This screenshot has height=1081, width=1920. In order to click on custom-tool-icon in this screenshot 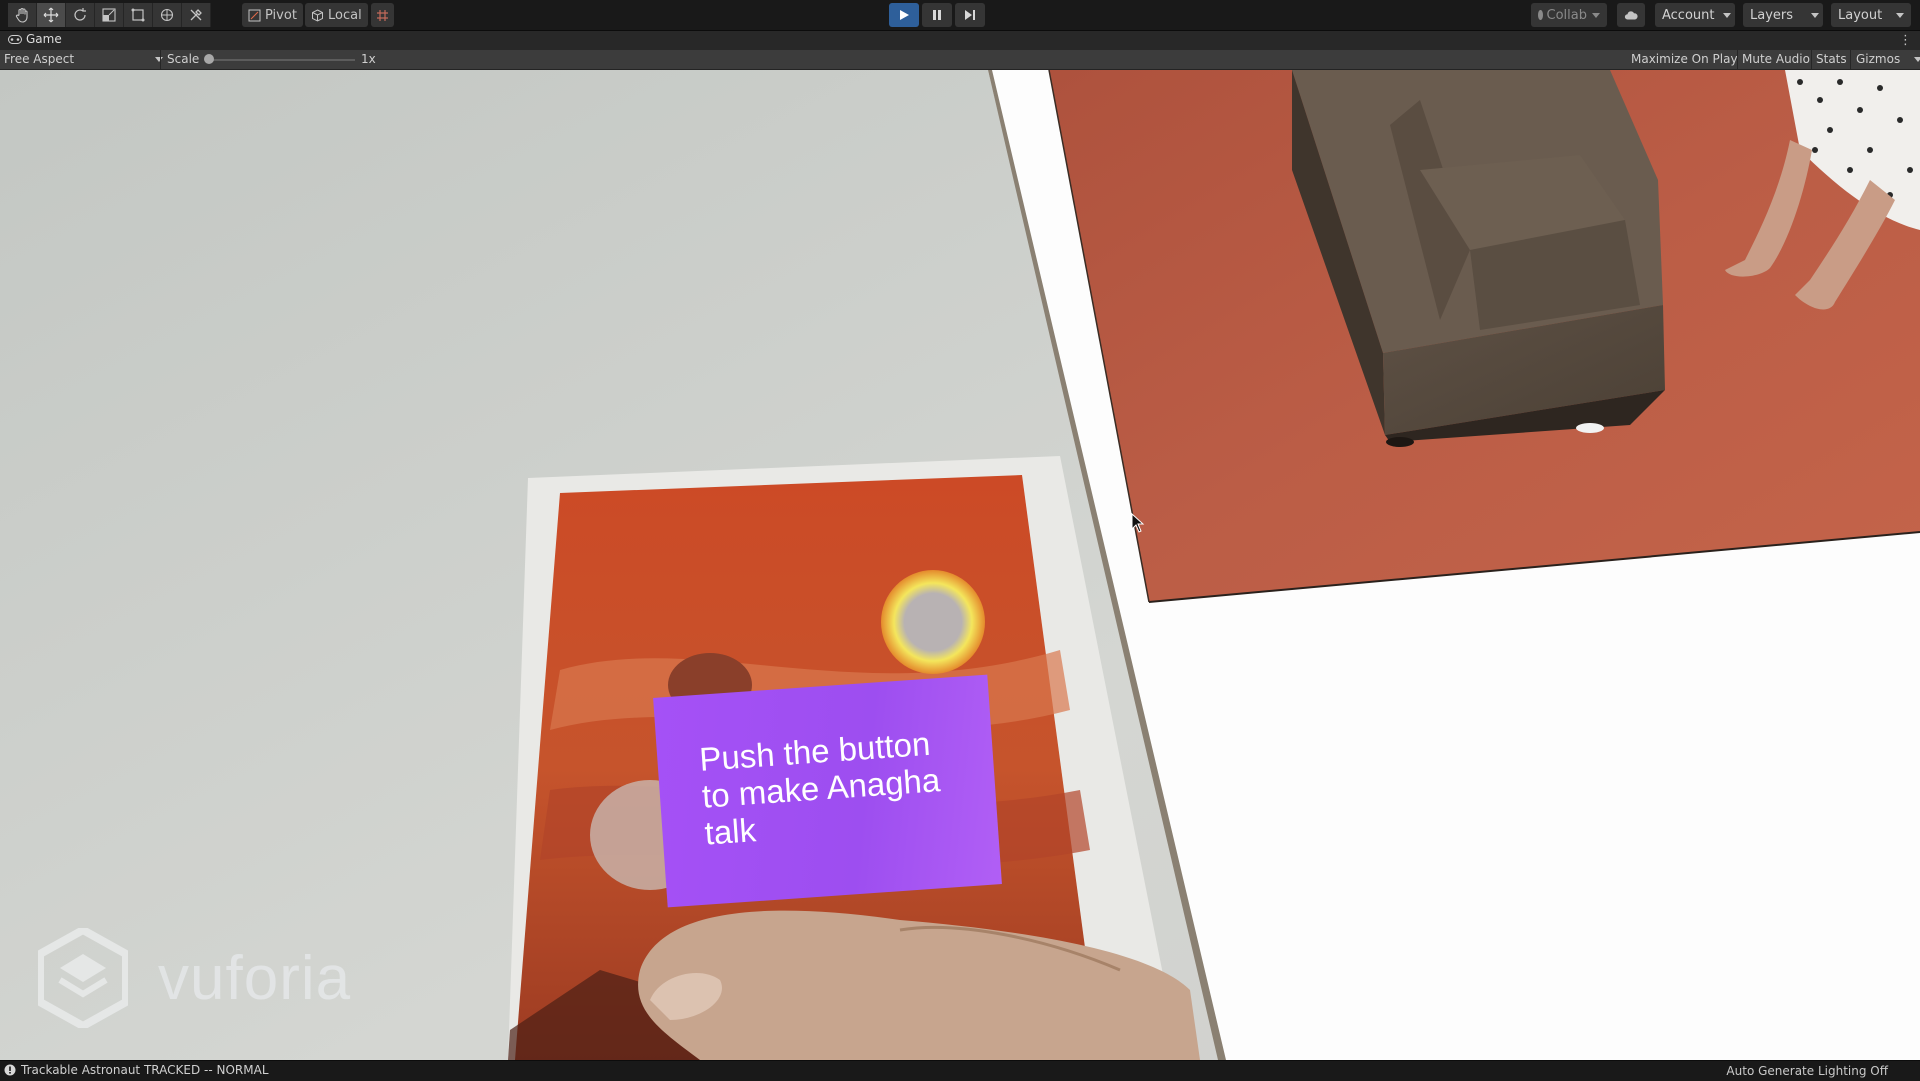, I will do `click(196, 15)`.